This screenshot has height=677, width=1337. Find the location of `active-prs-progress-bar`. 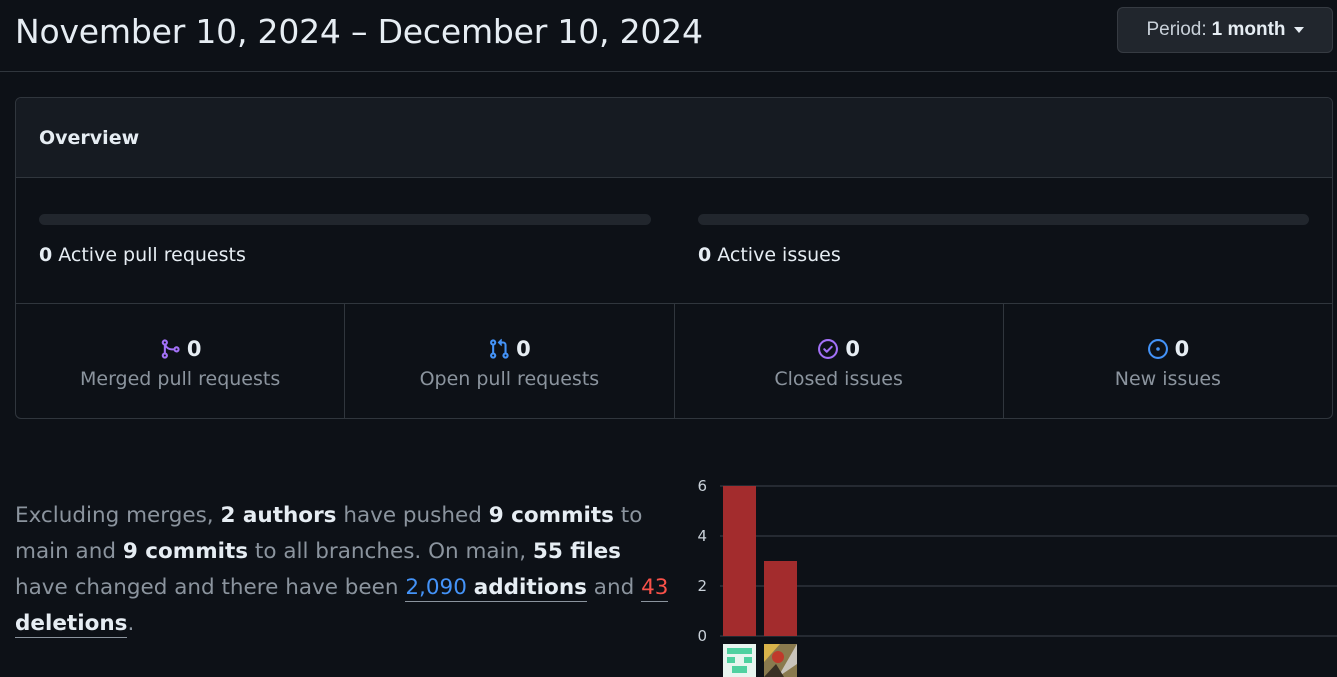

active-prs-progress-bar is located at coordinates (345, 219).